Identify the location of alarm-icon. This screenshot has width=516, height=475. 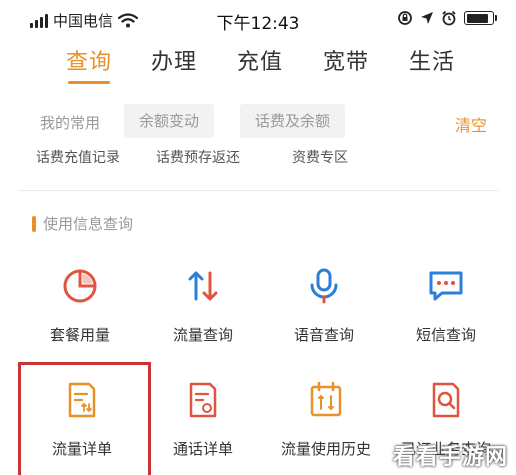
(449, 18).